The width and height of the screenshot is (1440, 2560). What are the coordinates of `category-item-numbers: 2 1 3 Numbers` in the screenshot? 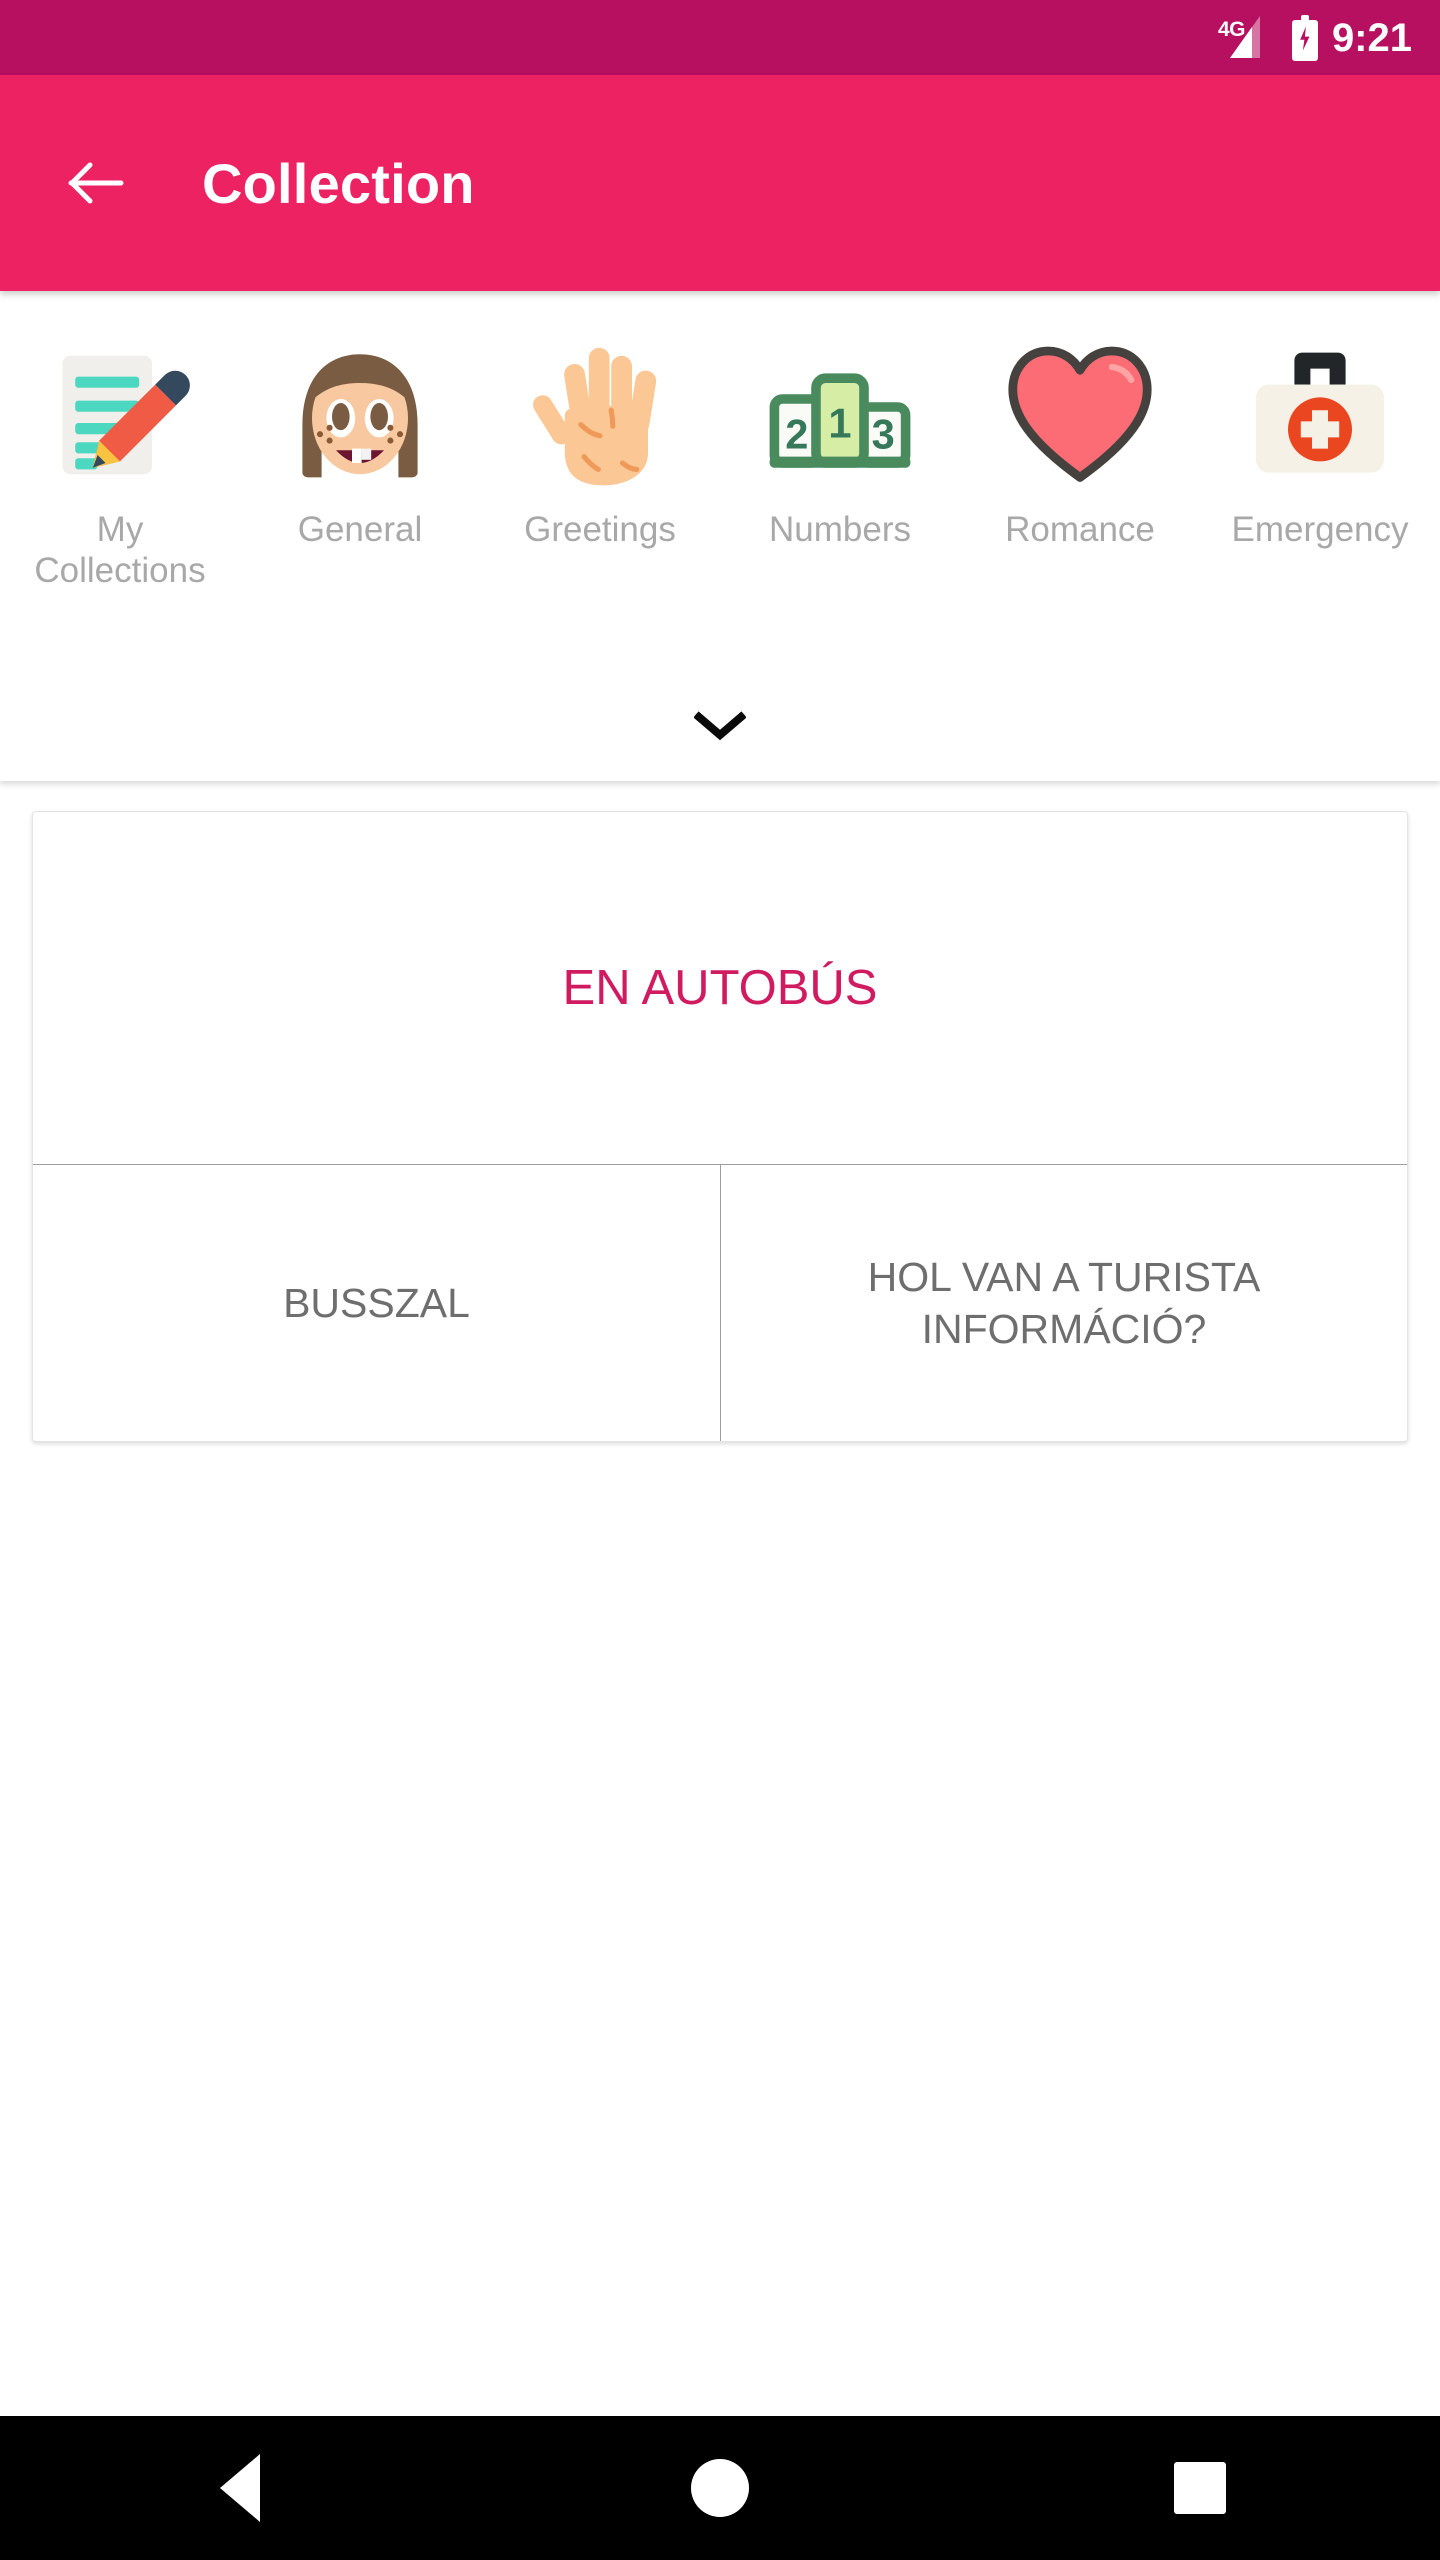 It's located at (840, 442).